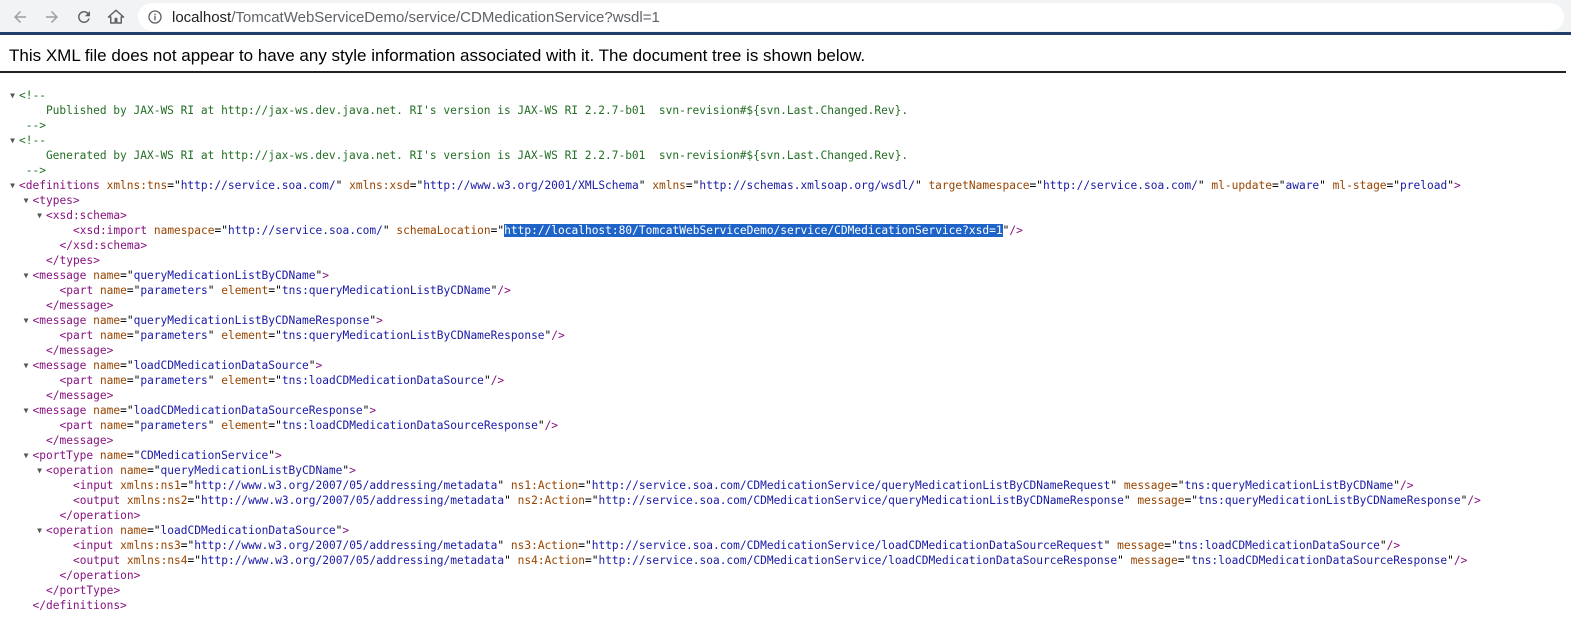 This screenshot has height=643, width=1571. Describe the element at coordinates (150, 485) in the screenshot. I see `xml-token: xmlns:ns1` at that location.